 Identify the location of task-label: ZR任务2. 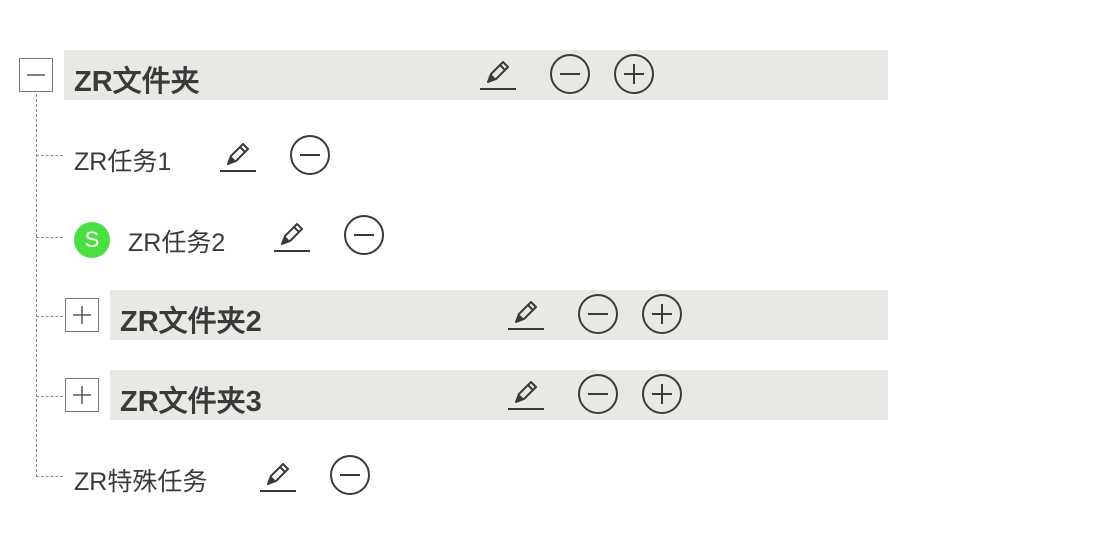
(176, 241).